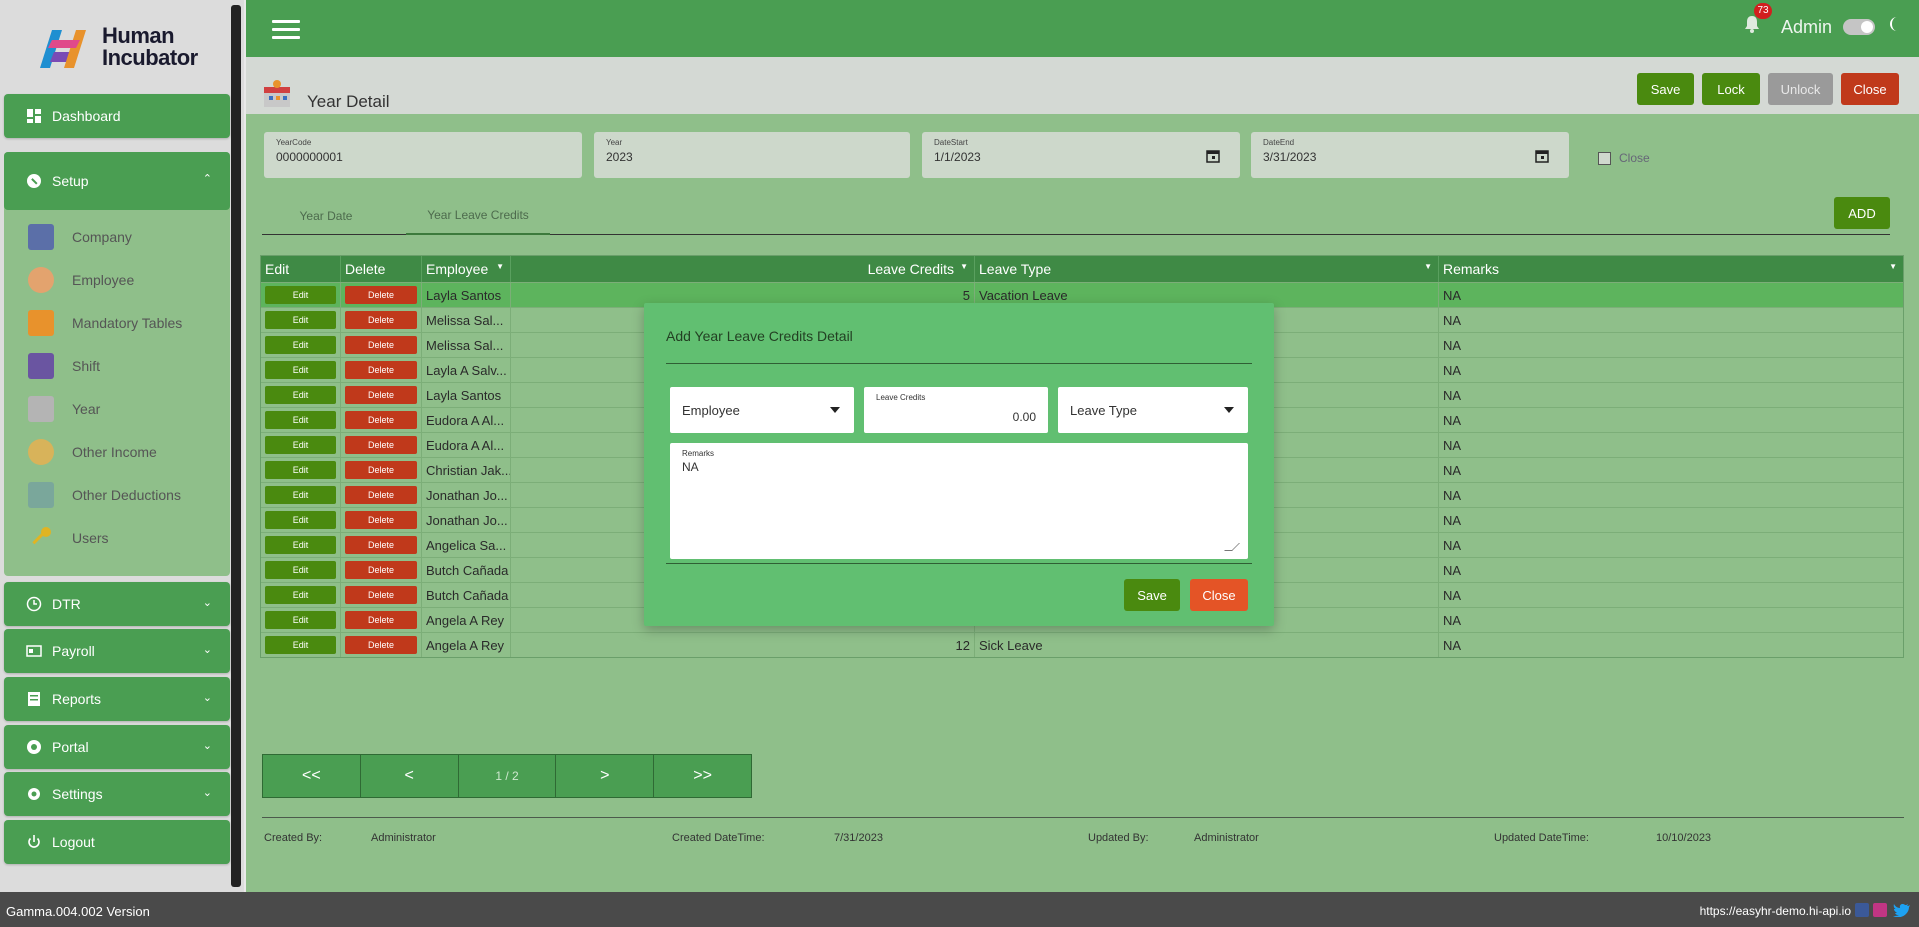 Image resolution: width=1919 pixels, height=927 pixels. I want to click on first-page-button: <<, so click(312, 776).